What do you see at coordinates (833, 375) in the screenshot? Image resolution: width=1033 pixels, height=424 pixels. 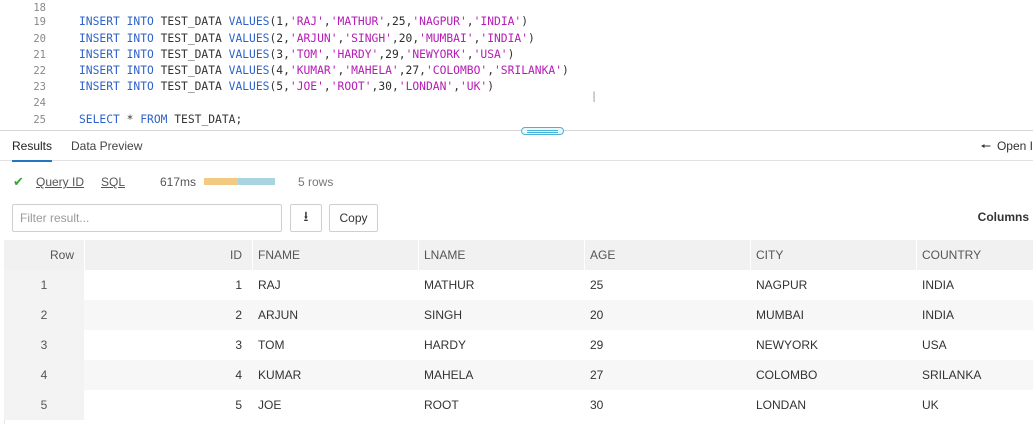 I see `table-cell-city: COLOMBO` at bounding box center [833, 375].